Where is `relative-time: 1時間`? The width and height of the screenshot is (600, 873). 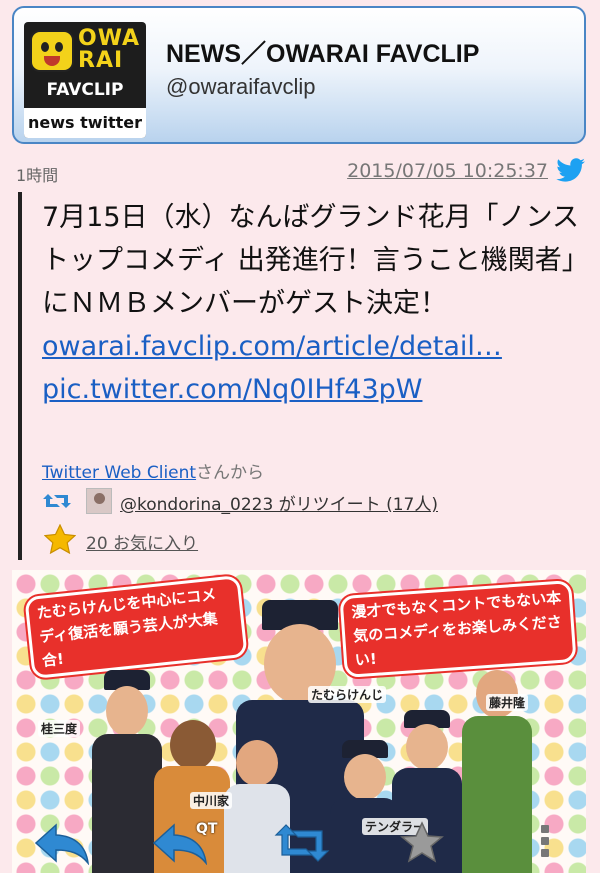 relative-time: 1時間 is located at coordinates (37, 175).